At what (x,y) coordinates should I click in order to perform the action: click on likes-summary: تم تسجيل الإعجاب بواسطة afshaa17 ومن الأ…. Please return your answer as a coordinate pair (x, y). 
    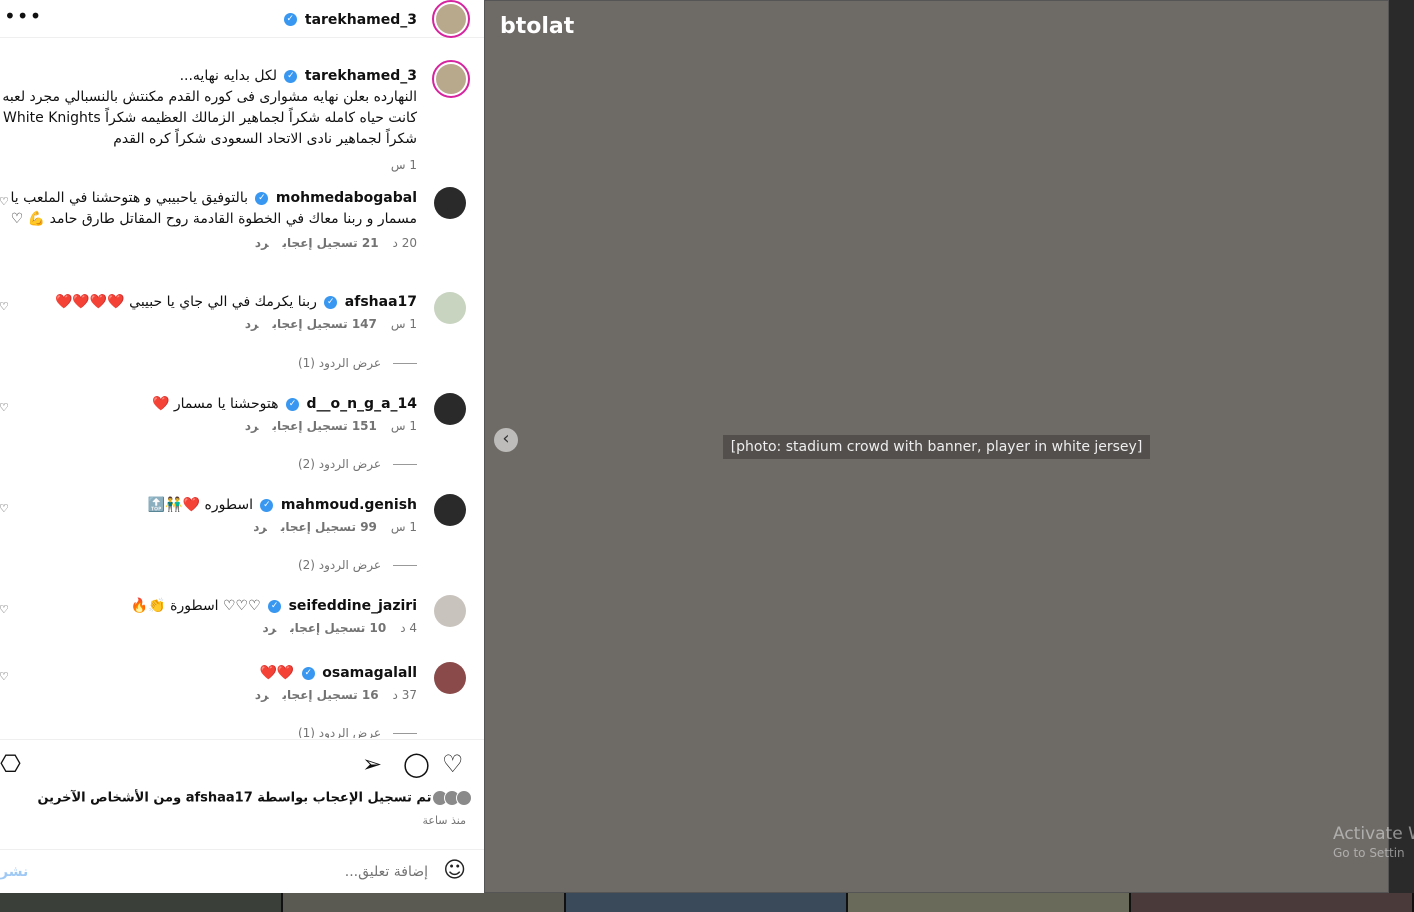
    Looking at the image, I should click on (254, 798).